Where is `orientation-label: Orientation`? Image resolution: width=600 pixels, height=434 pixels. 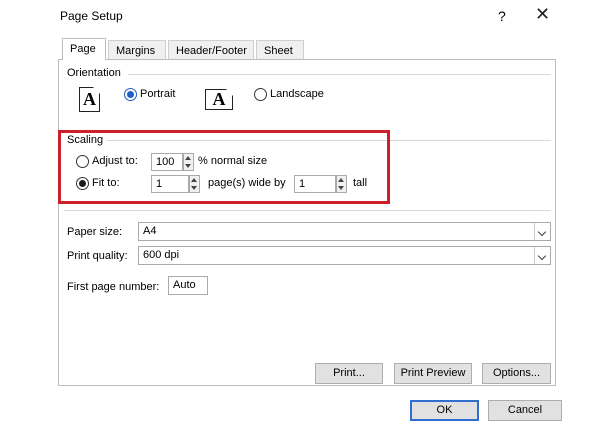 orientation-label: Orientation is located at coordinates (94, 73).